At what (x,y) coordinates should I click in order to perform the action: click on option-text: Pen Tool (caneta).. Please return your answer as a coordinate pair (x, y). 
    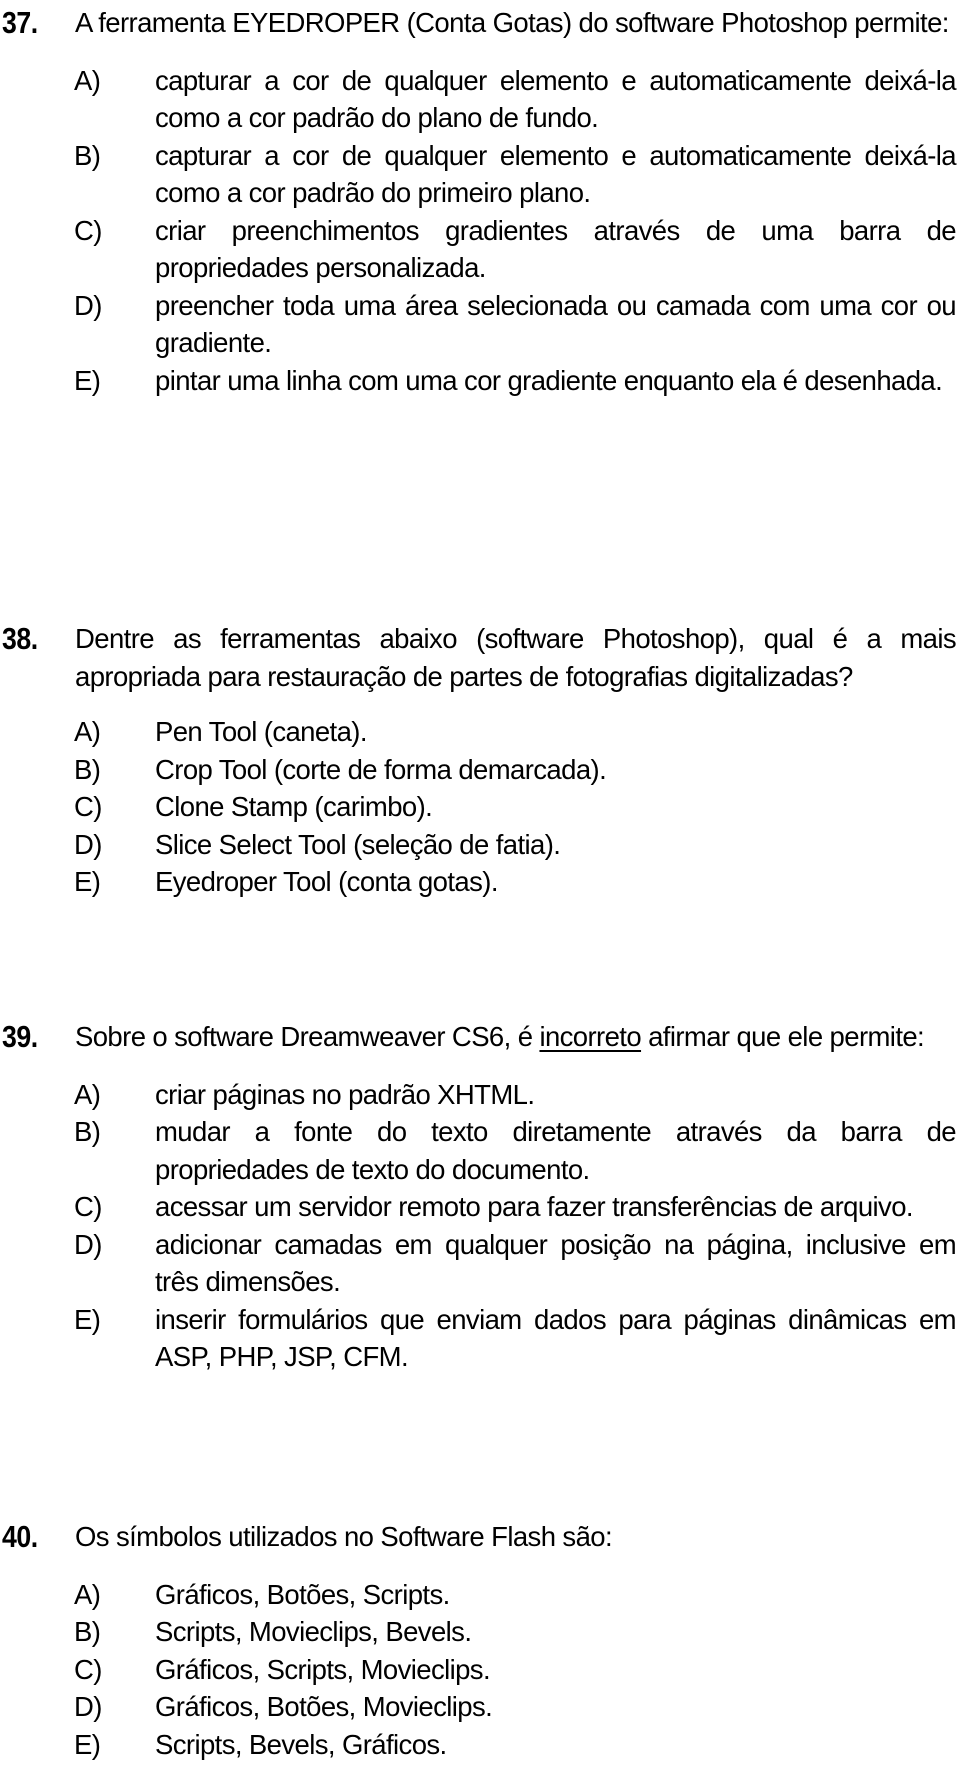
    Looking at the image, I should click on (261, 731).